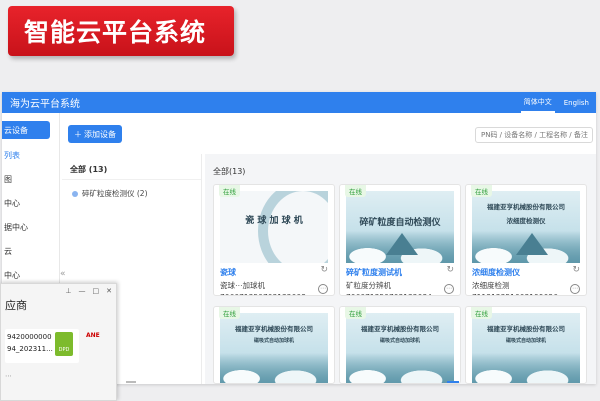  What do you see at coordinates (526, 270) in the screenshot?
I see `device-name: 浓细度检测仪` at bounding box center [526, 270].